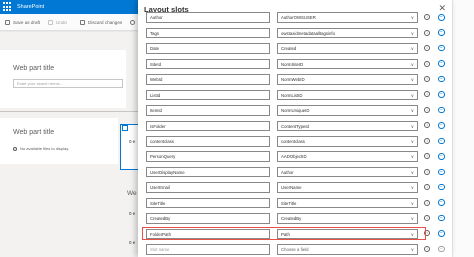 The image size is (474, 257). What do you see at coordinates (347, 157) in the screenshot?
I see `field-dropdown: AADObjectID ∨` at bounding box center [347, 157].